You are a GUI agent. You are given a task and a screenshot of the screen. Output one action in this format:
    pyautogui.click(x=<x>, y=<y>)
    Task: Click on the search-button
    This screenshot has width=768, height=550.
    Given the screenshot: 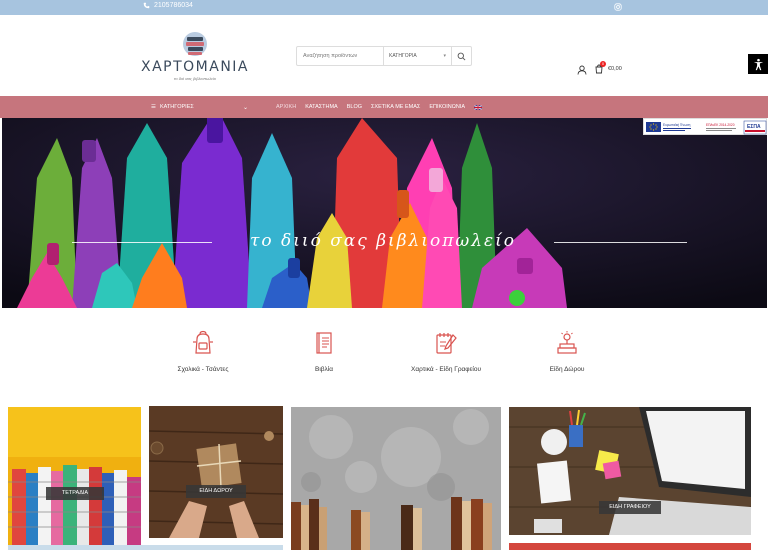 What is the action you would take?
    pyautogui.click(x=461, y=56)
    